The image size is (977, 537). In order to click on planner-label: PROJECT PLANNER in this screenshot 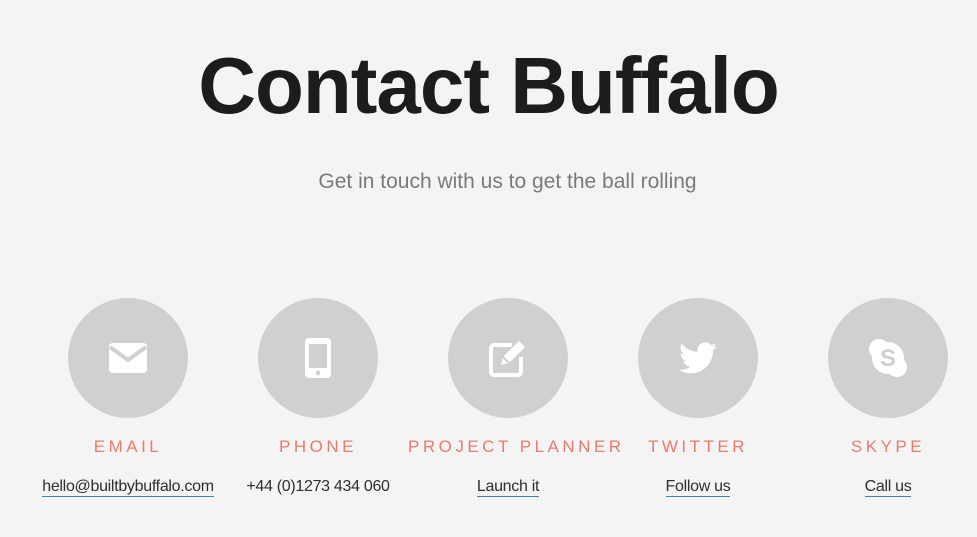, I will do `click(516, 446)`.